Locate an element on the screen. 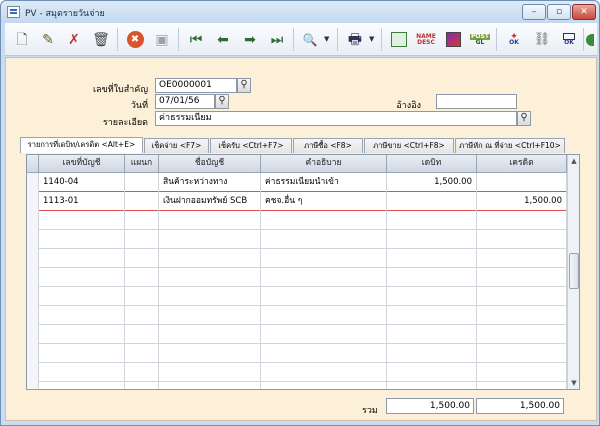  stop-icon: ✖ is located at coordinates (135, 39).